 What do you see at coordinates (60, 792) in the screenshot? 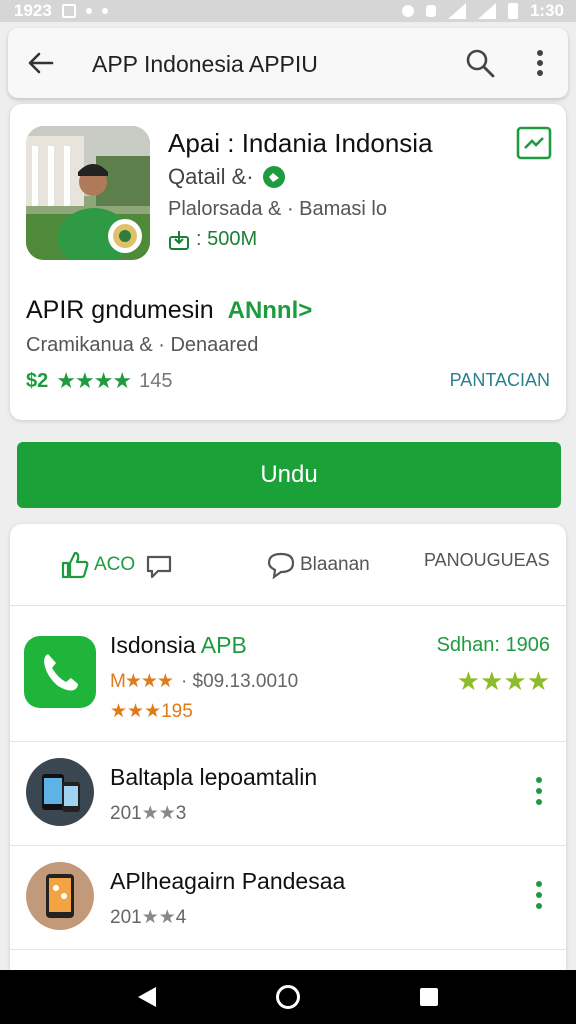
I see `phones-app-icon` at bounding box center [60, 792].